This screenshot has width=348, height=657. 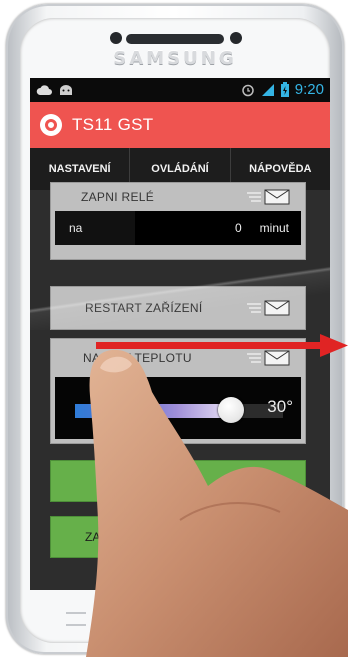 I want to click on earpiece-speaker, so click(x=175, y=39).